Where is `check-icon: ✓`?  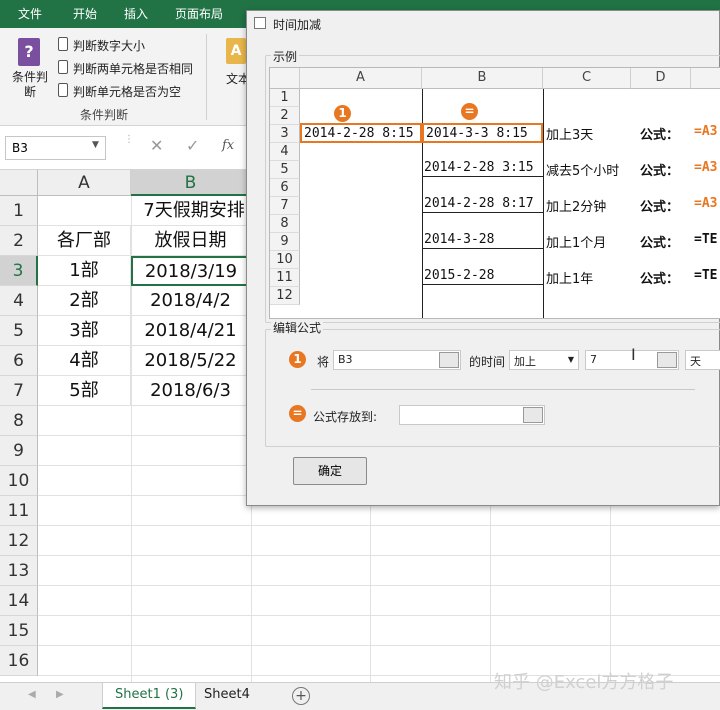
check-icon: ✓ is located at coordinates (192, 145).